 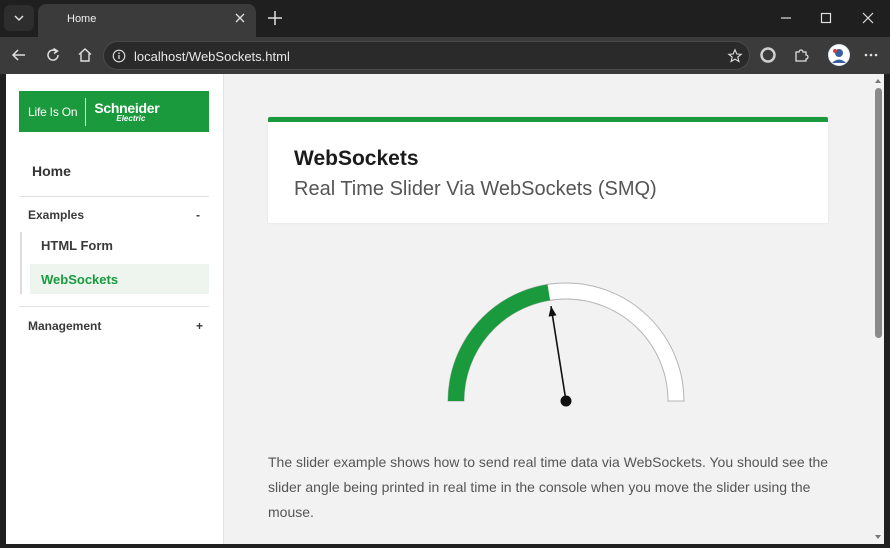 I want to click on slider-pivot, so click(x=566, y=401).